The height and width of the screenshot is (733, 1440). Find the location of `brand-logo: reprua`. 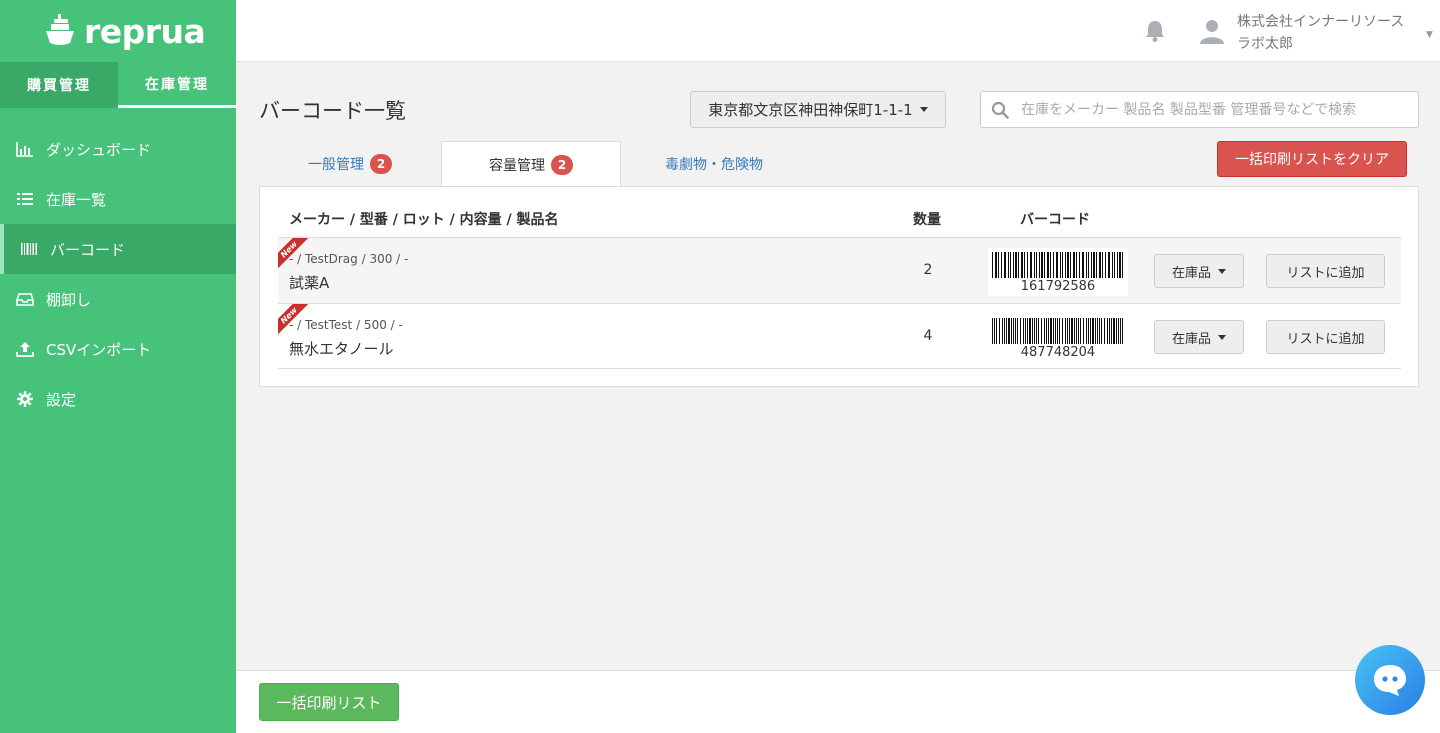

brand-logo: reprua is located at coordinates (118, 31).